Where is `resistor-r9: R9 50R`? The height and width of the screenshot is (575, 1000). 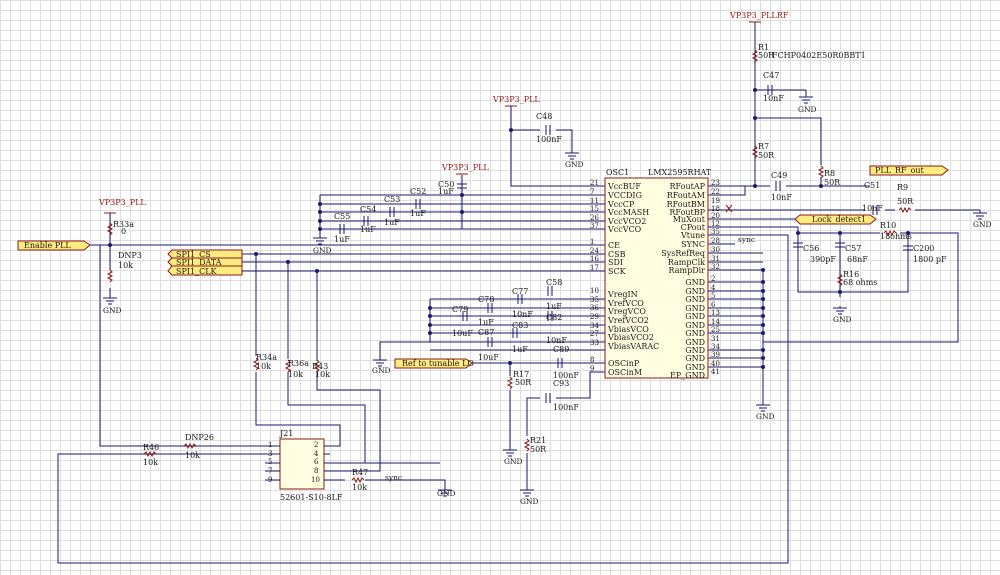 resistor-r9: R9 50R is located at coordinates (905, 198).